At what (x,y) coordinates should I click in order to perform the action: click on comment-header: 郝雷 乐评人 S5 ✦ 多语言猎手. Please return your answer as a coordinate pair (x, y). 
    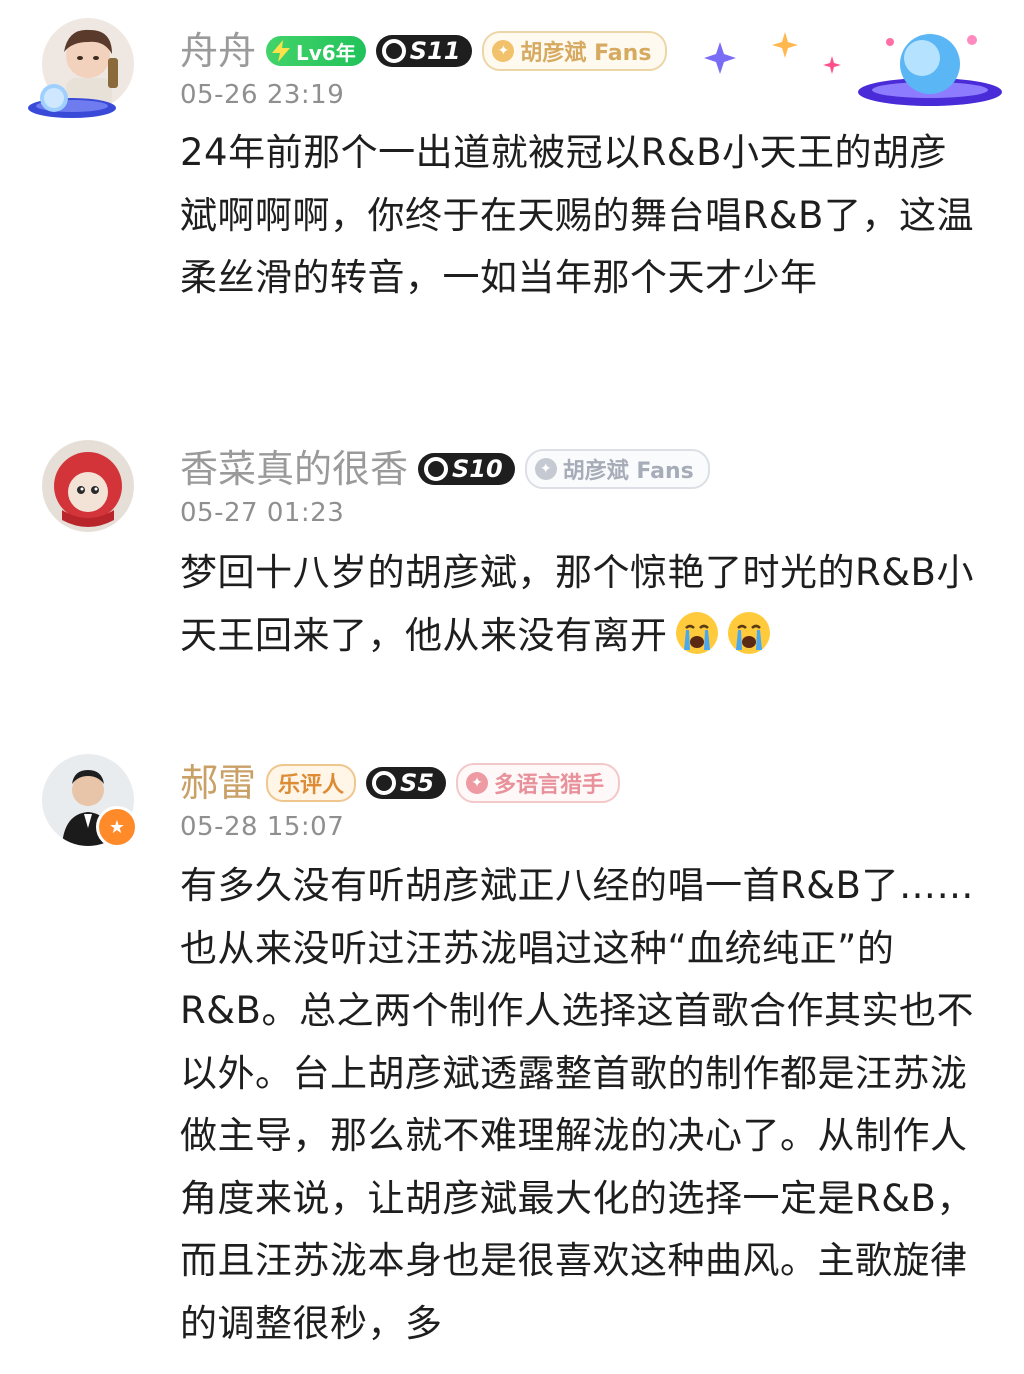
    Looking at the image, I should click on (400, 783).